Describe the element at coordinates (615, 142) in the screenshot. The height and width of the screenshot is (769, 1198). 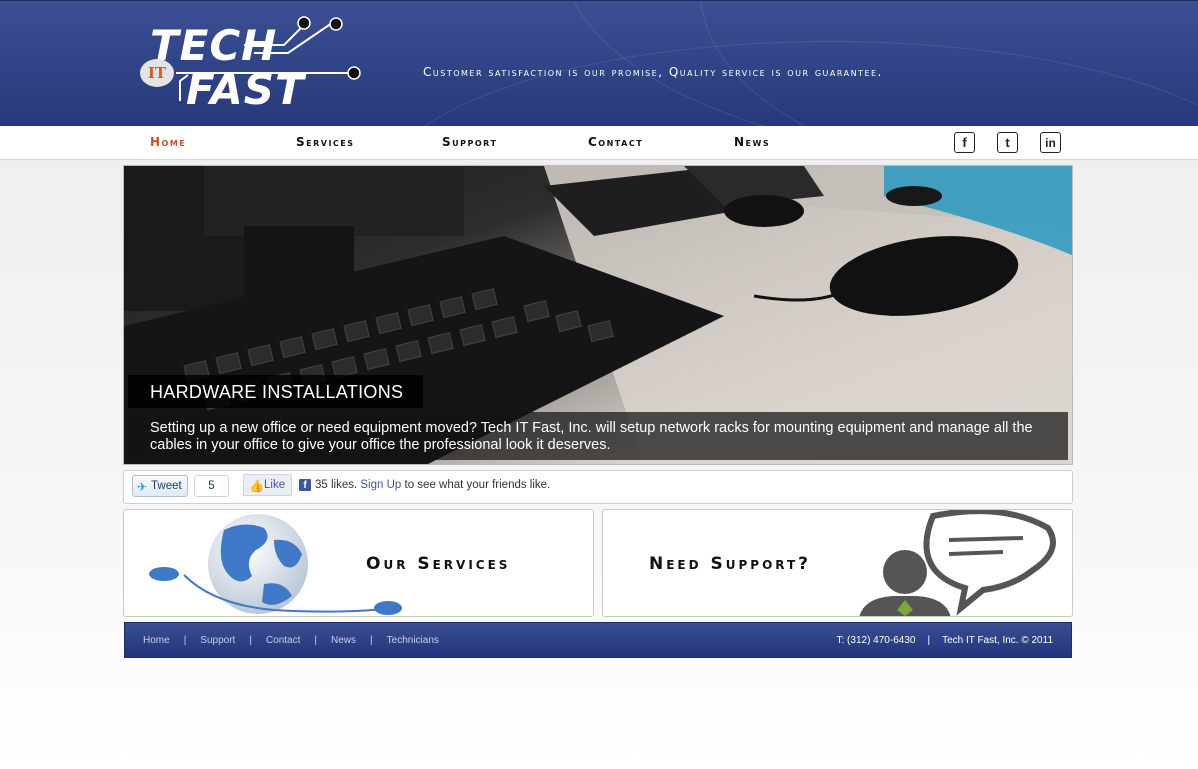
I see `nav-contact: Contact` at that location.